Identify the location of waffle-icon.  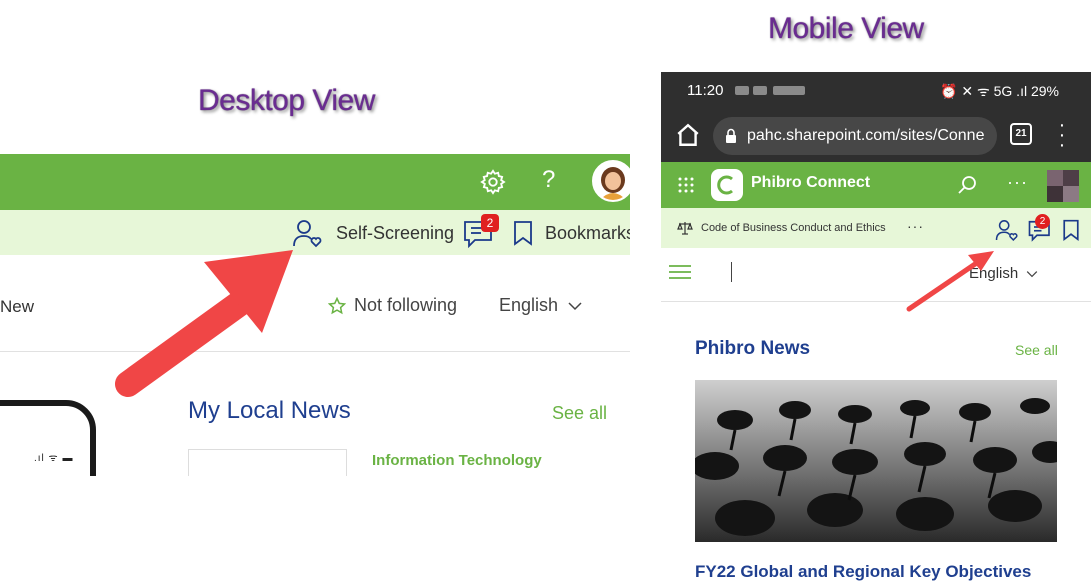
(686, 185).